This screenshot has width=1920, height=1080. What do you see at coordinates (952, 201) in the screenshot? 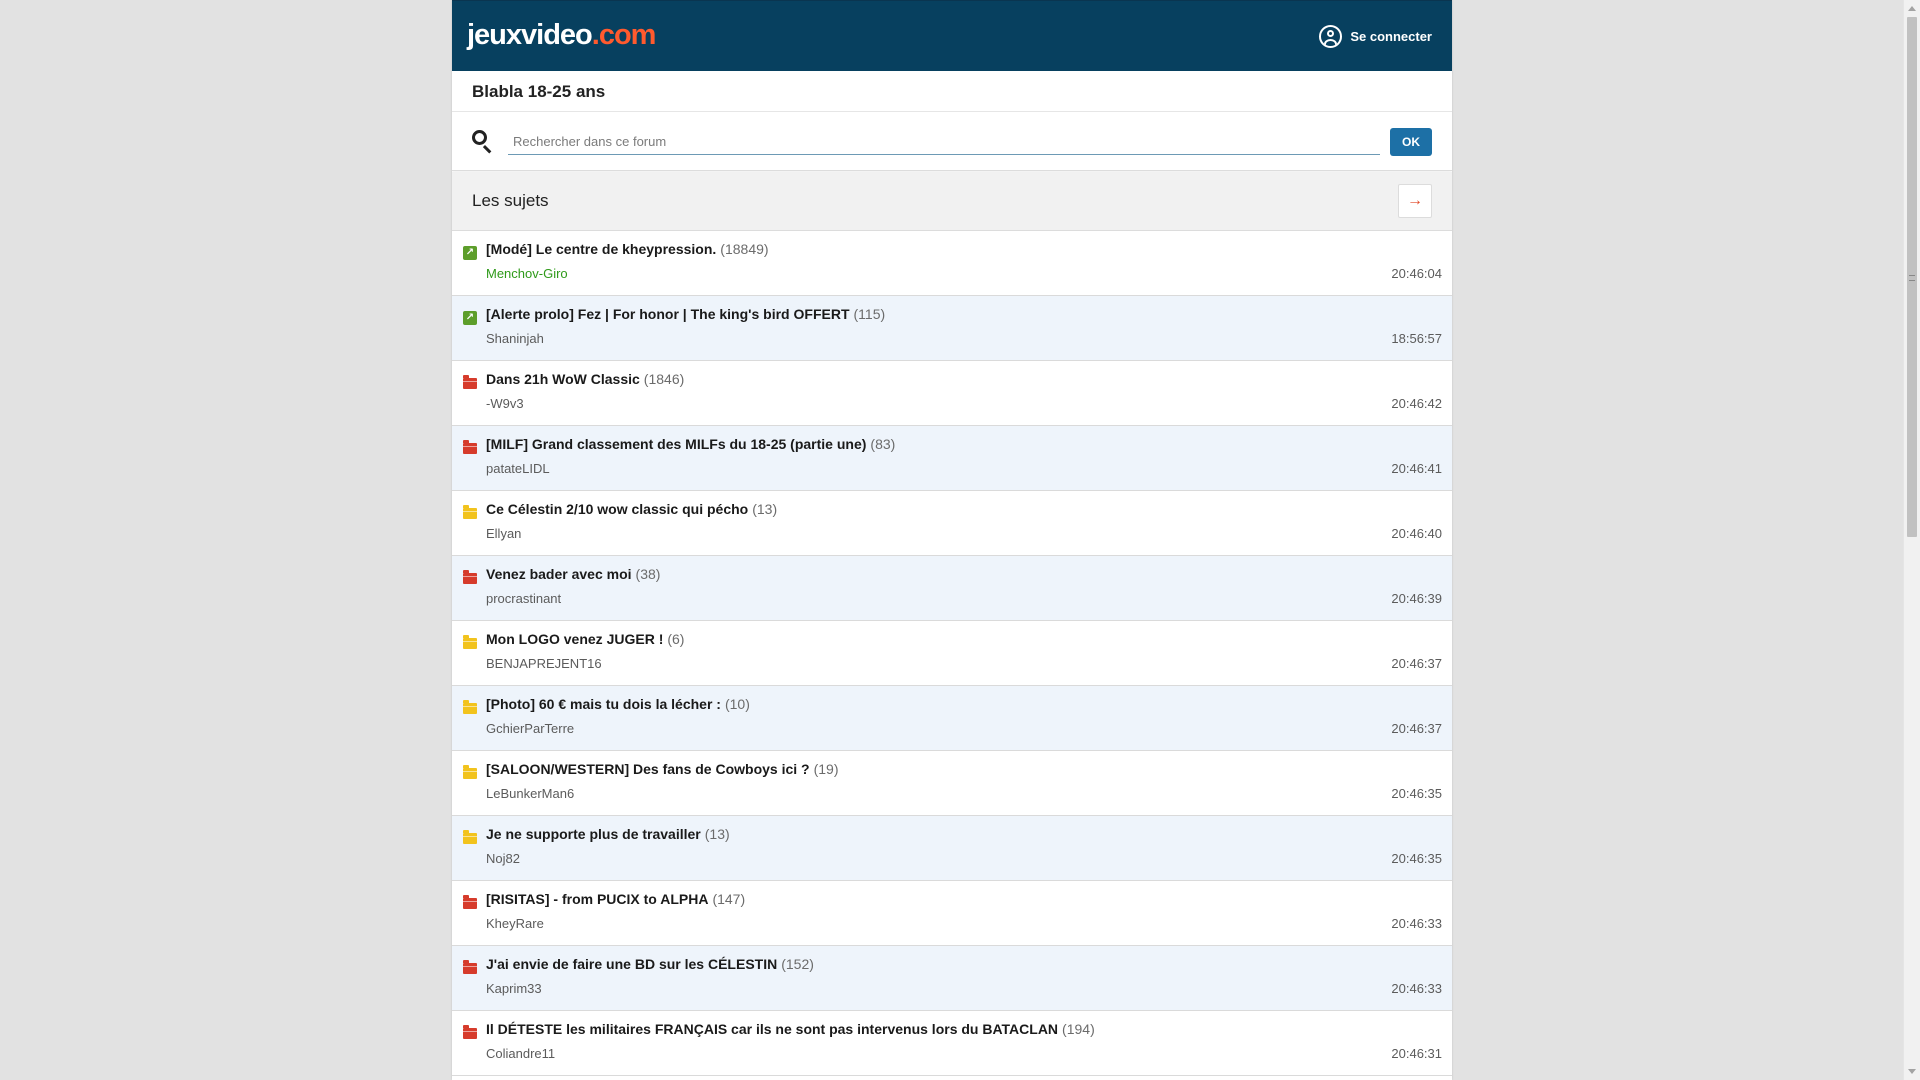
I see `subjects-header: Les sujets →` at bounding box center [952, 201].